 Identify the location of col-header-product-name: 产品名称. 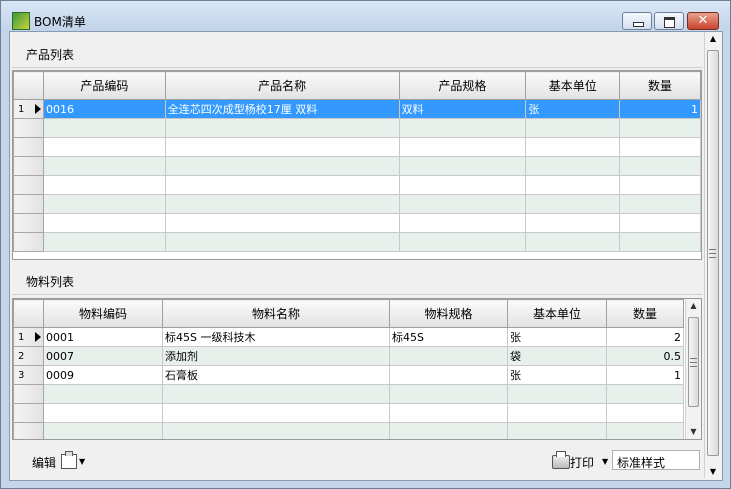
(282, 85).